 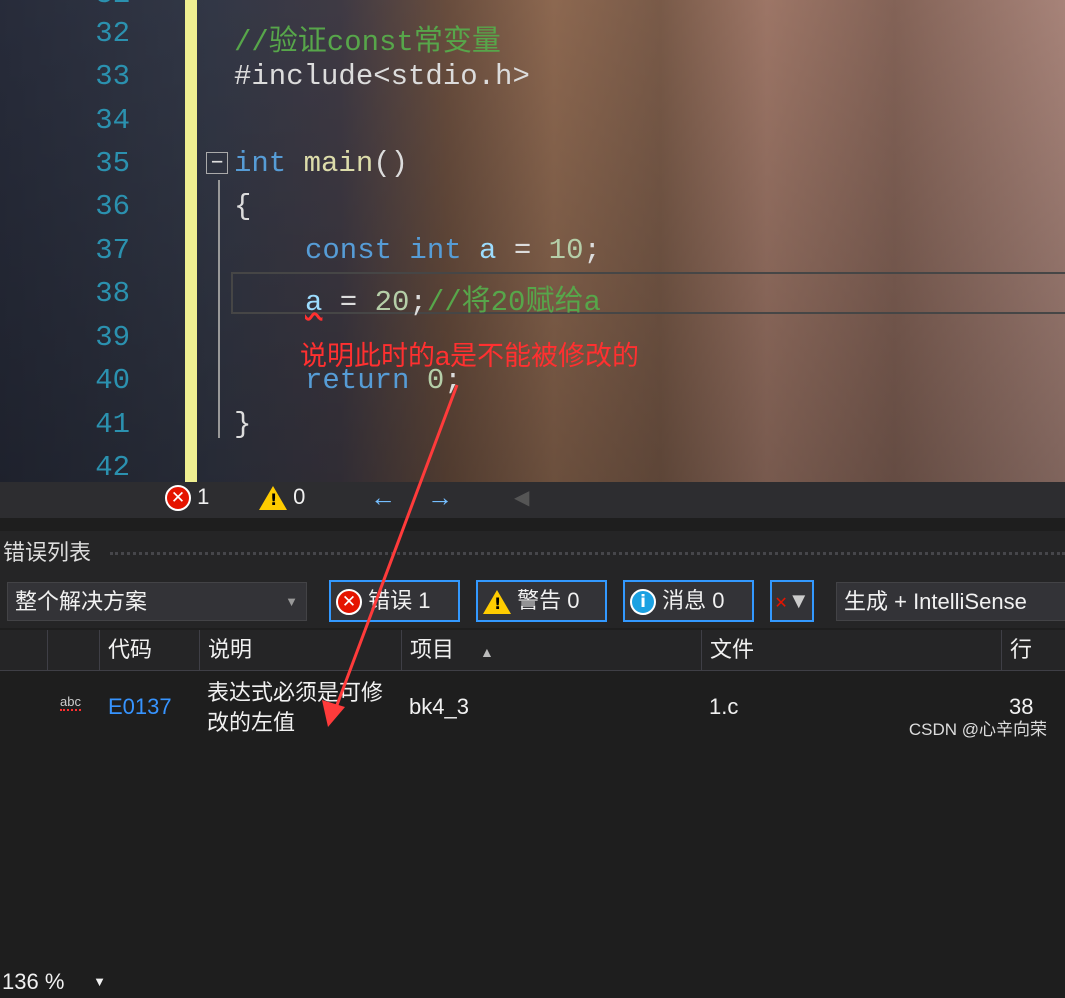 What do you see at coordinates (300, 650) in the screenshot?
I see `column-header-description: 说明` at bounding box center [300, 650].